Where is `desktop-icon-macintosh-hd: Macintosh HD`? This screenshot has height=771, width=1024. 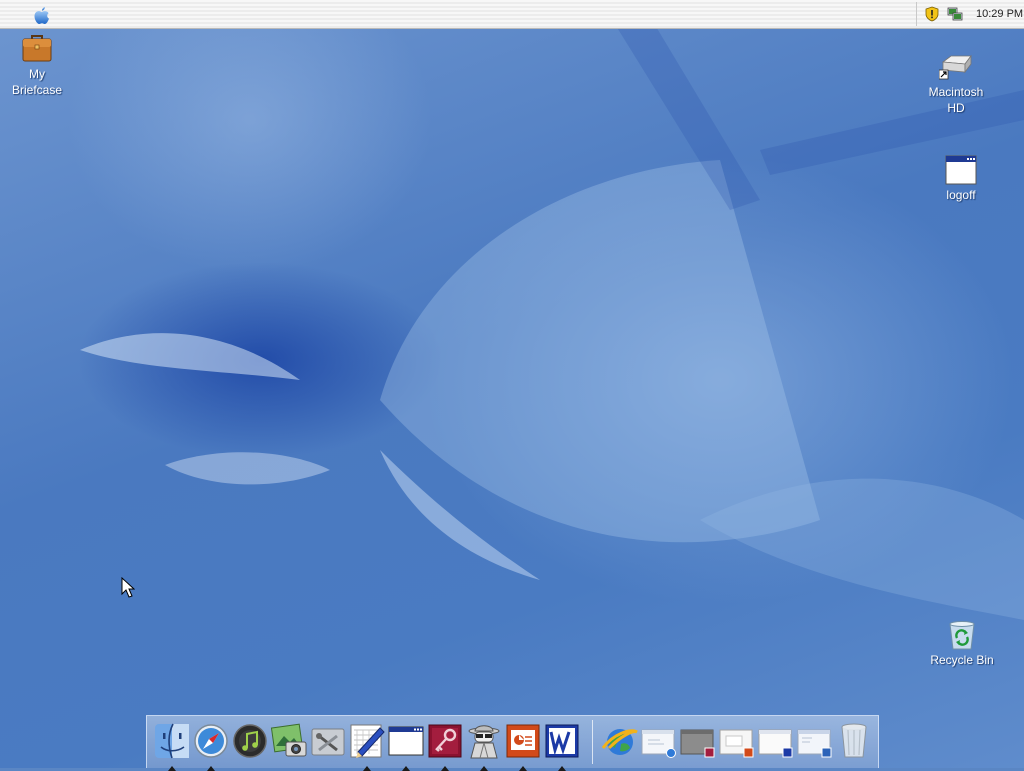 desktop-icon-macintosh-hd: Macintosh HD is located at coordinates (956, 84).